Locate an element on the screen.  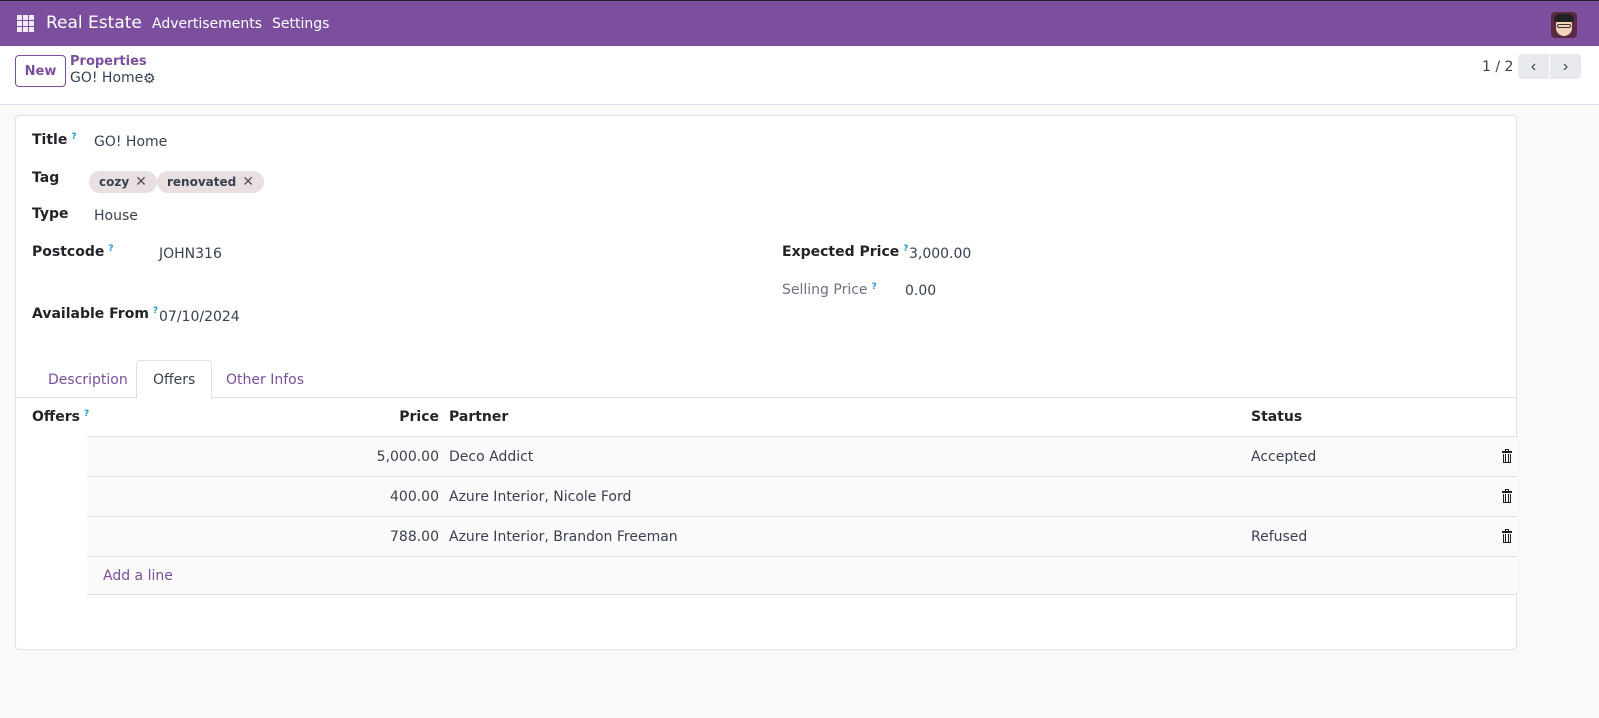
offers-label-text: Offers is located at coordinates (56, 417).